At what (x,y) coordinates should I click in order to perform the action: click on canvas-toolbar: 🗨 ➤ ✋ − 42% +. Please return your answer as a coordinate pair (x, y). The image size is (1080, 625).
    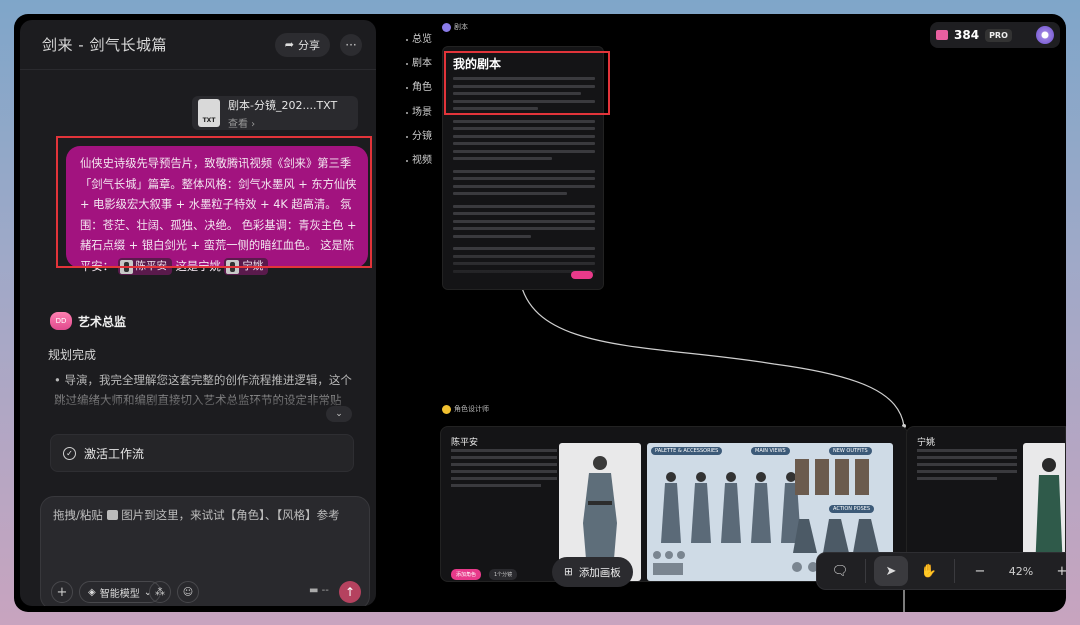
    Looking at the image, I should click on (941, 571).